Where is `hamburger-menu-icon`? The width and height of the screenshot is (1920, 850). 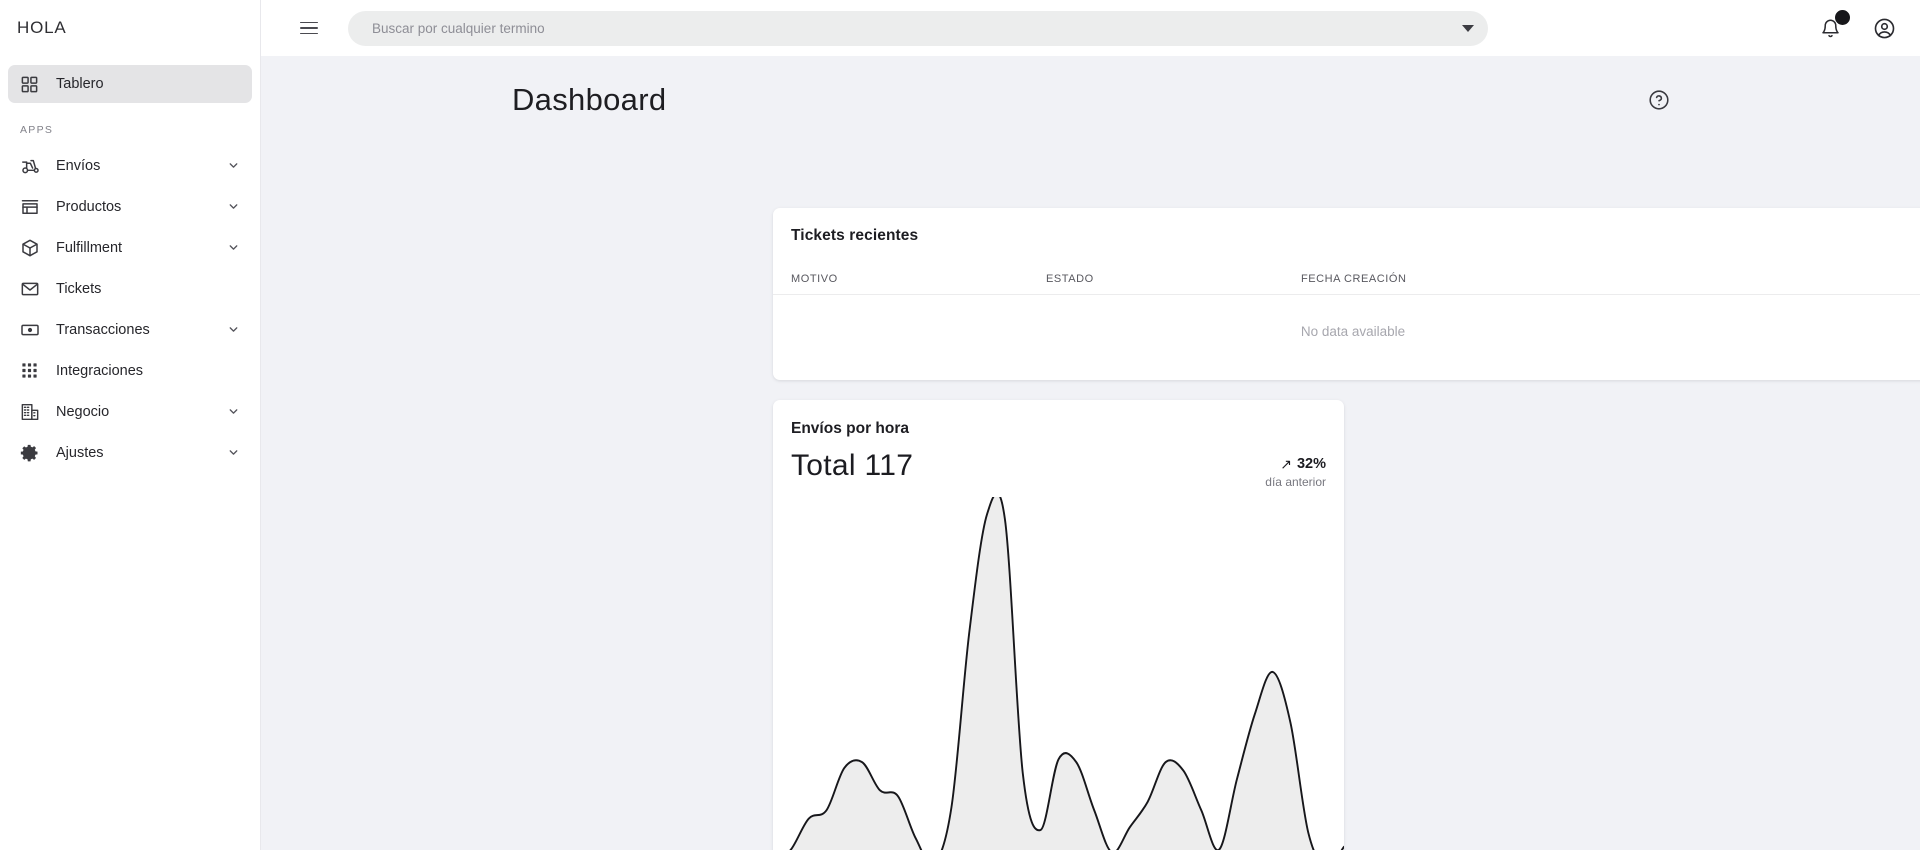
hamburger-menu-icon is located at coordinates (309, 28).